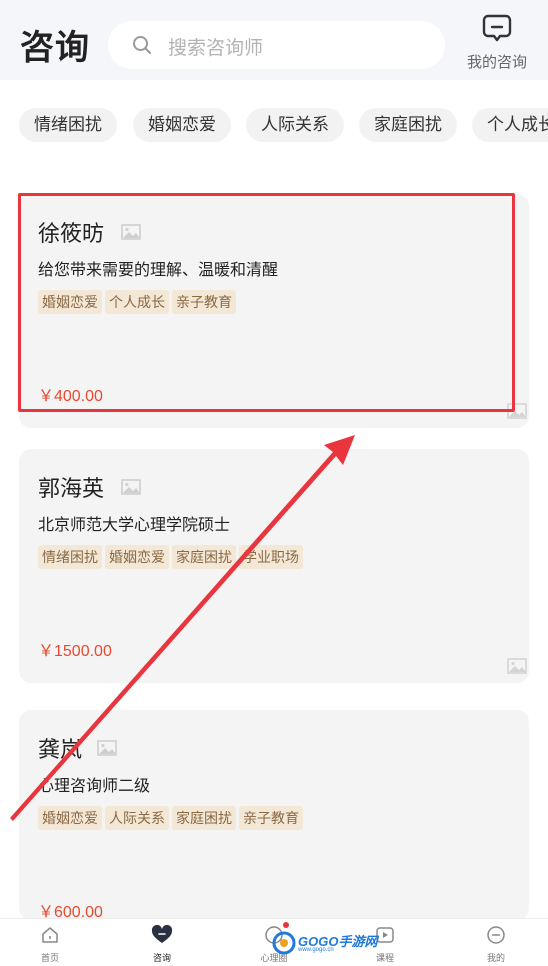 The width and height of the screenshot is (548, 966). What do you see at coordinates (70, 557) in the screenshot?
I see `specialty-tag: 情绪困扰` at bounding box center [70, 557].